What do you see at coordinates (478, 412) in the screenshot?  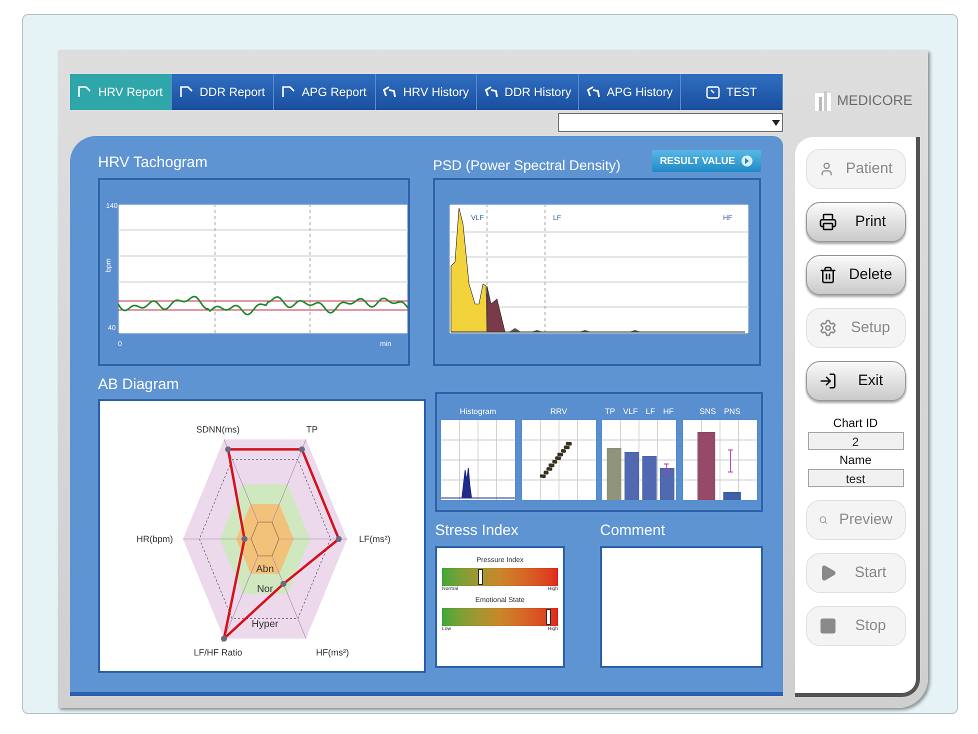 I see `chart-label: Histogram` at bounding box center [478, 412].